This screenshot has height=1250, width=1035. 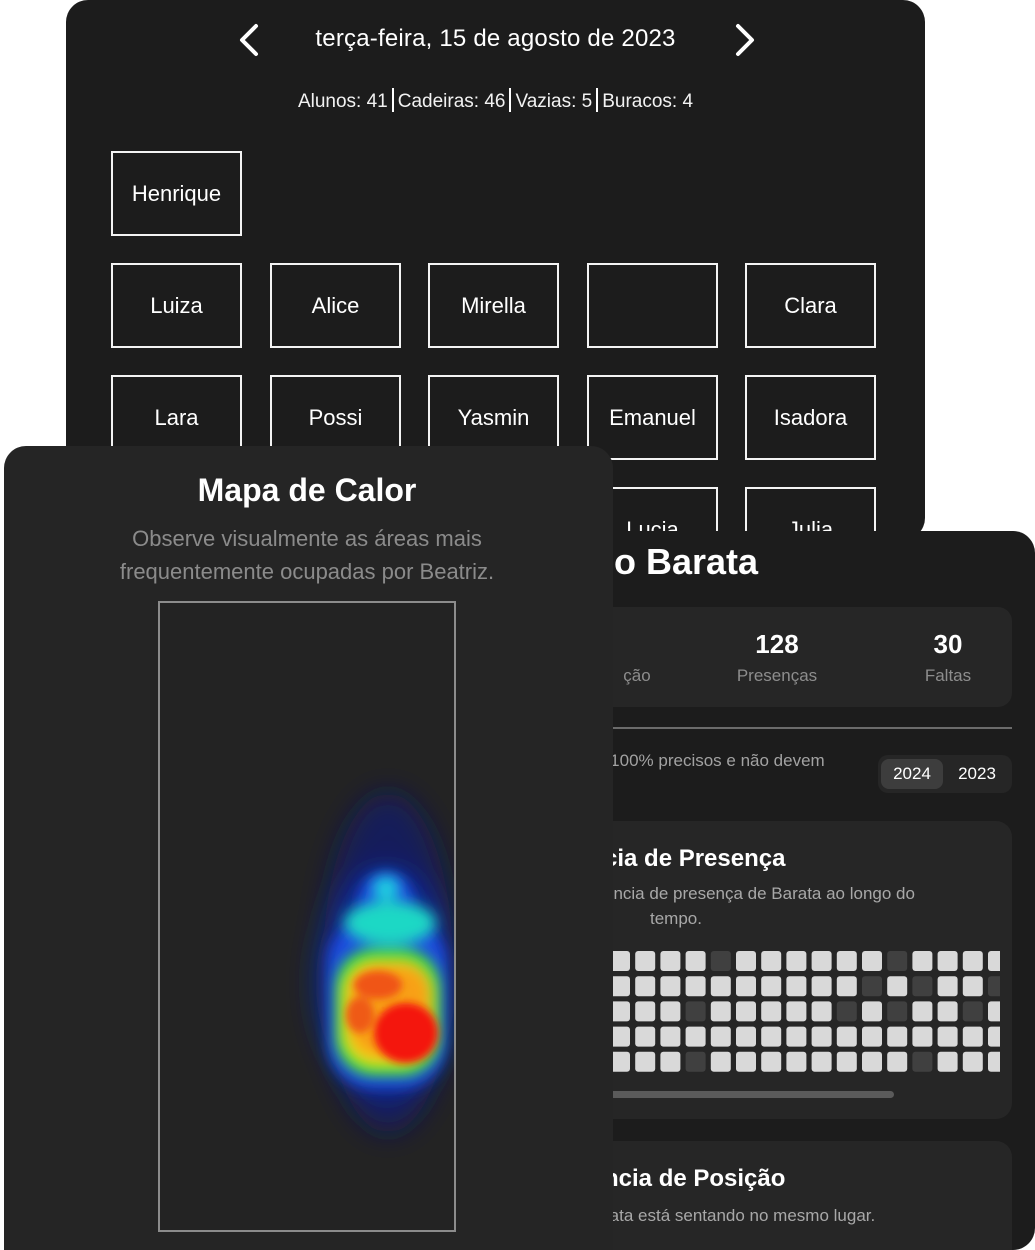 I want to click on students-count: Alunos: 41, so click(x=342, y=101).